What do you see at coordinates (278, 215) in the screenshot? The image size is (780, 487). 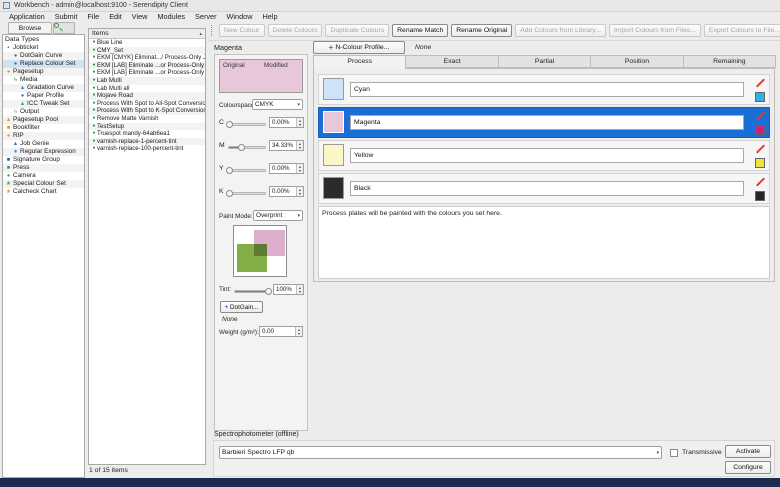 I see `paint-mode-select: Overprint ▾` at bounding box center [278, 215].